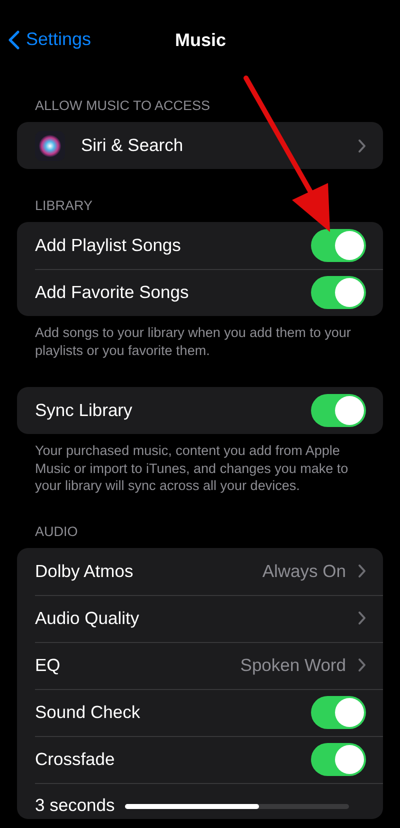  What do you see at coordinates (236, 806) in the screenshot?
I see `slider-track` at bounding box center [236, 806].